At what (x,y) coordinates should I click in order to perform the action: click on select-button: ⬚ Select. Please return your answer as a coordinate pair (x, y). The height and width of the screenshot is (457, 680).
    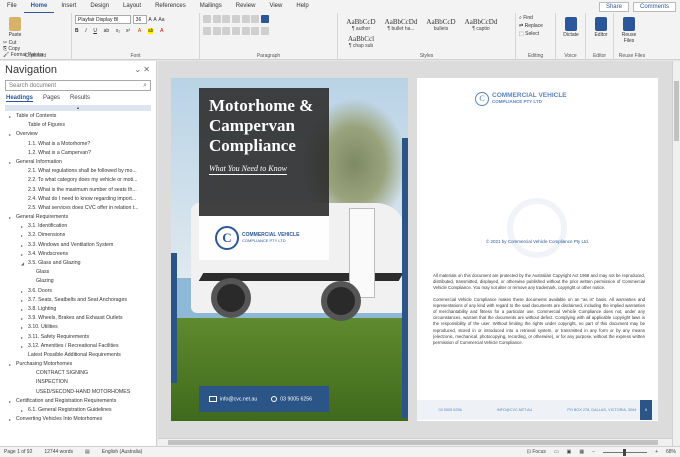
    Looking at the image, I should click on (535, 34).